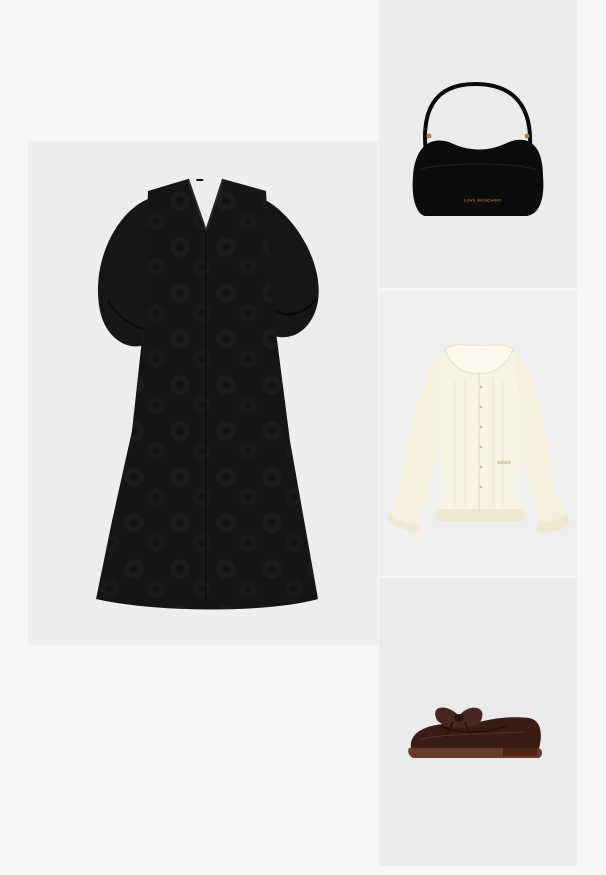 The image size is (606, 875). Describe the element at coordinates (478, 438) in the screenshot. I see `cream-ruffle-top-image` at that location.